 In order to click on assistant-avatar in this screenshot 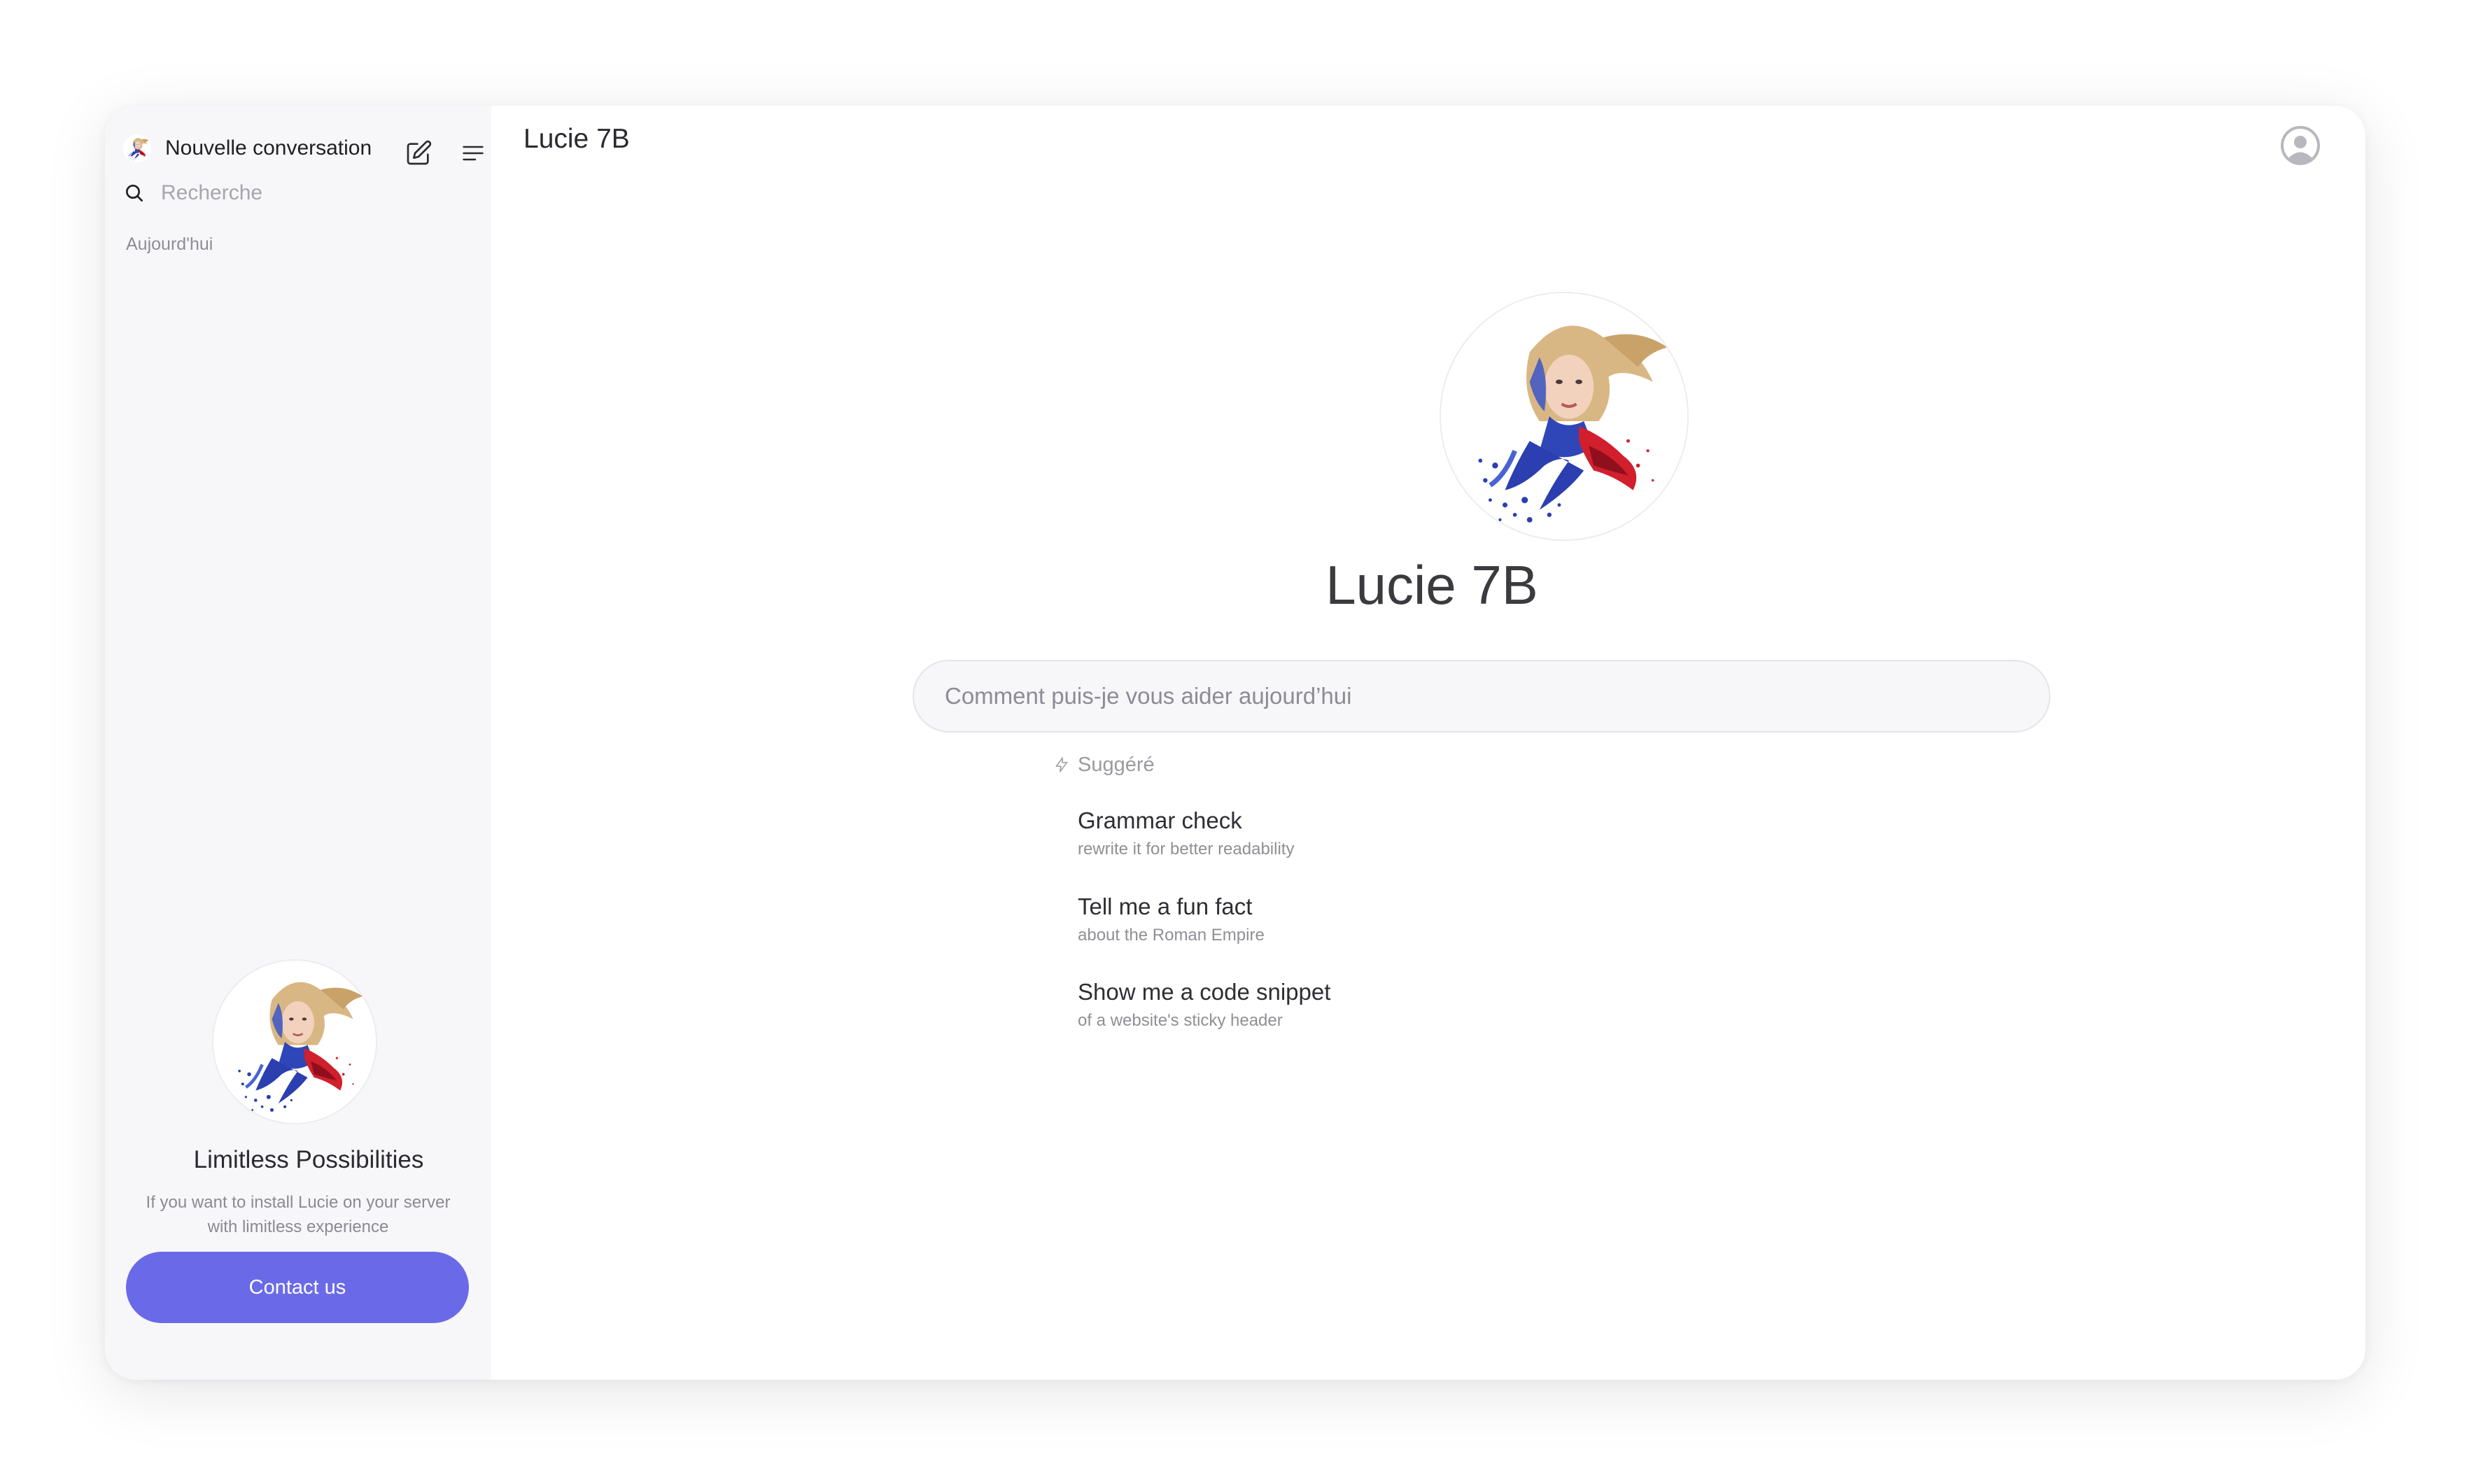, I will do `click(1565, 417)`.